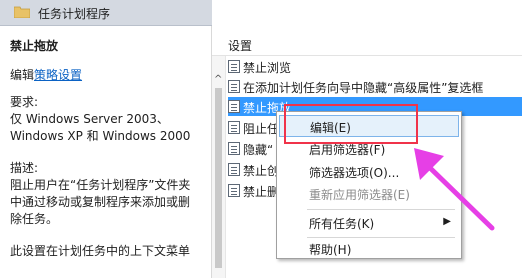 Image resolution: width=522 pixels, height=278 pixels. I want to click on column-header-label: 设置, so click(240, 46).